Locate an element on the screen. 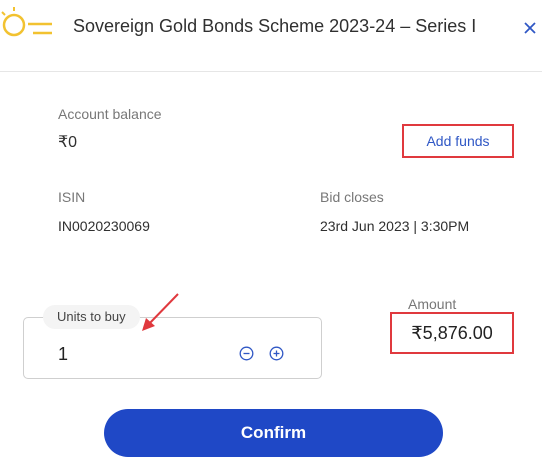  account-balance-label: Account balance is located at coordinates (110, 114).